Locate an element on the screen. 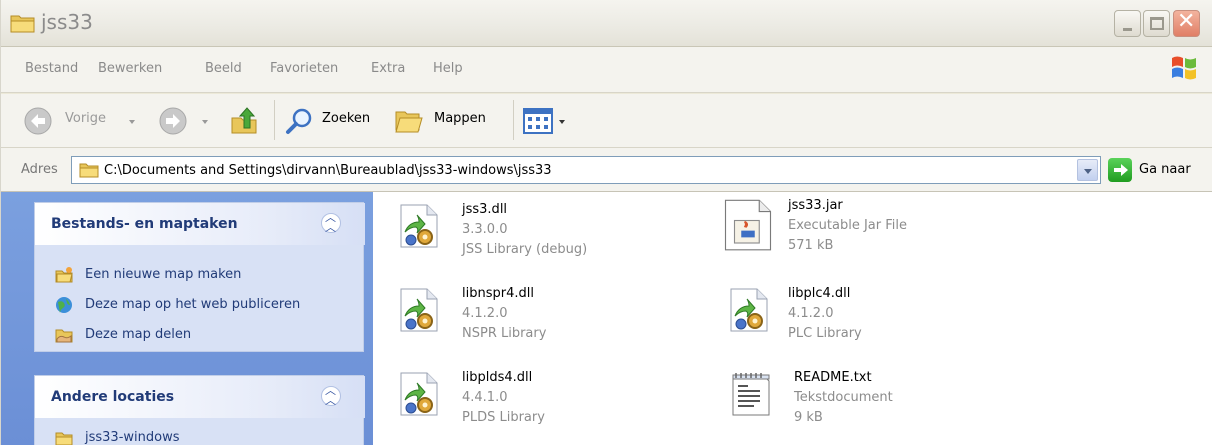 This screenshot has height=445, width=1212. file-type: Tekstdocument is located at coordinates (843, 397).